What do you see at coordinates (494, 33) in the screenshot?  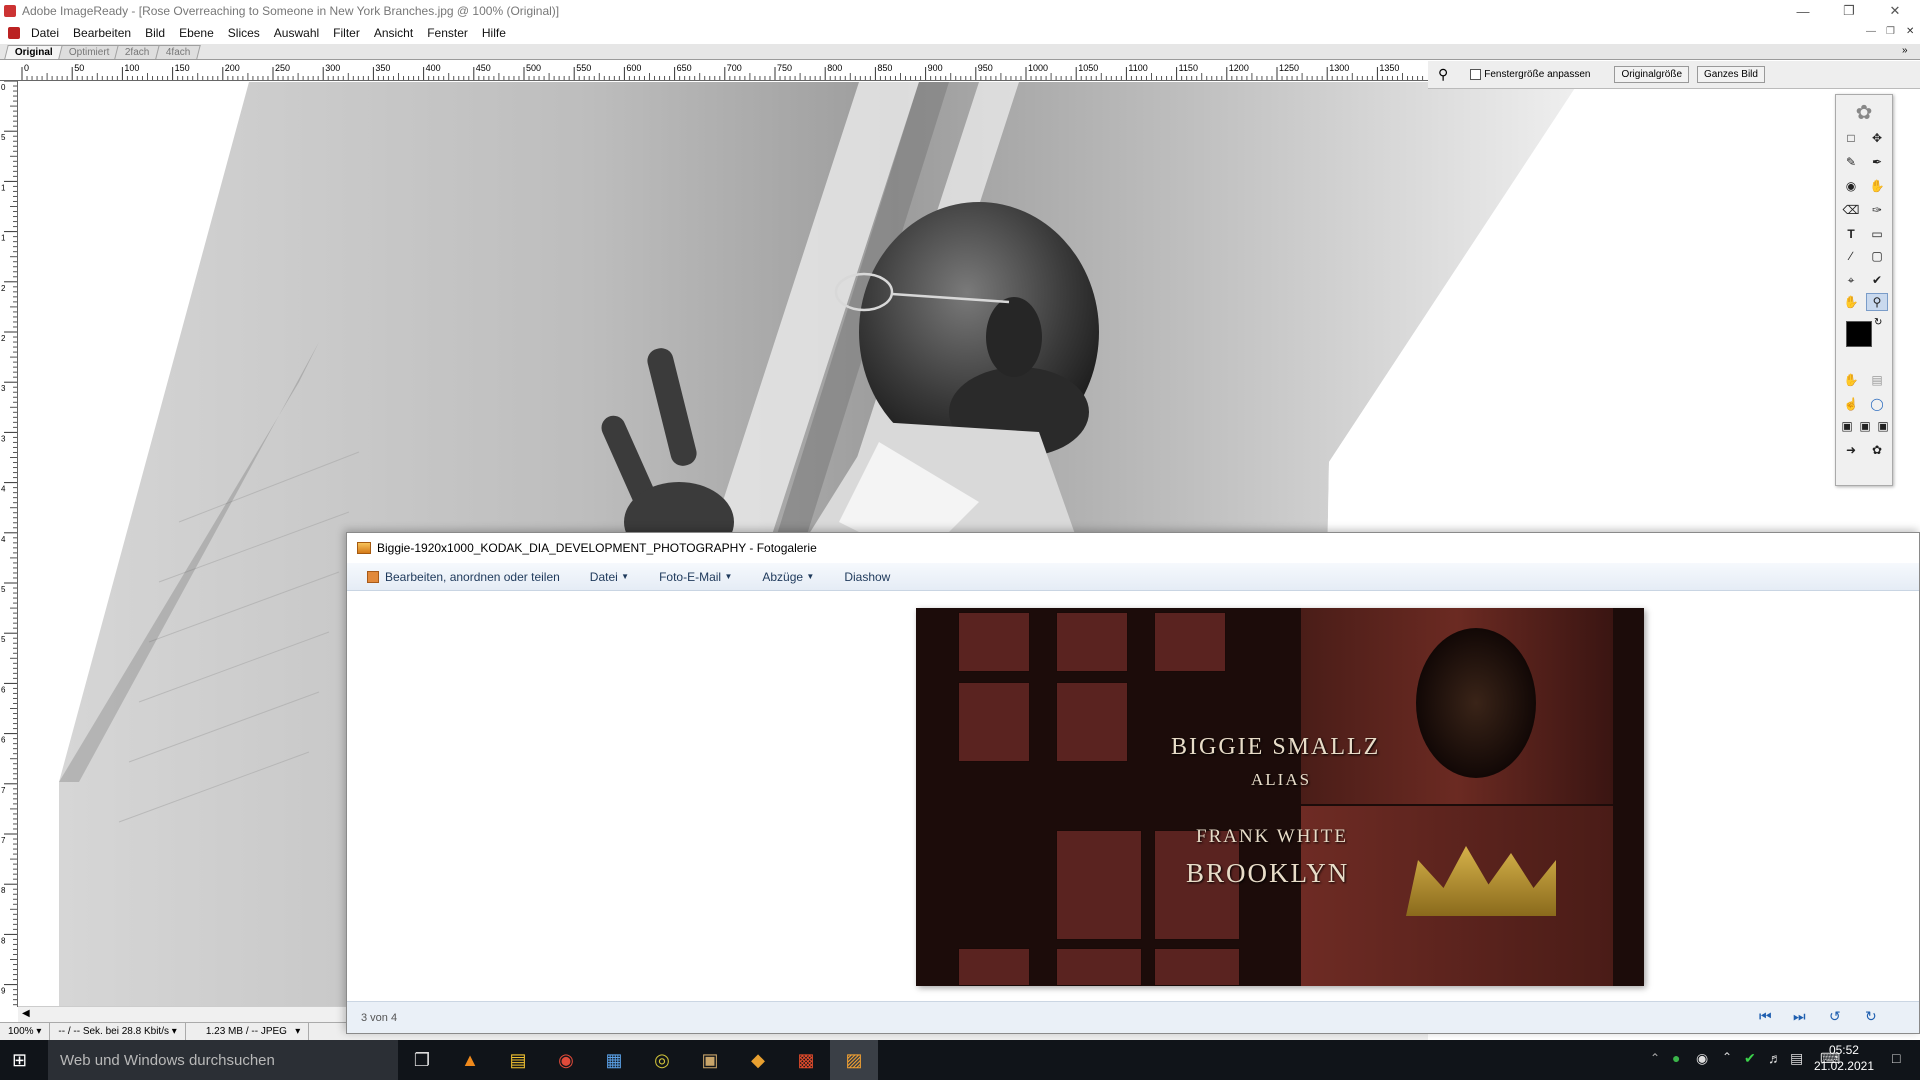 I see `menu-hilfe: Hilfe` at bounding box center [494, 33].